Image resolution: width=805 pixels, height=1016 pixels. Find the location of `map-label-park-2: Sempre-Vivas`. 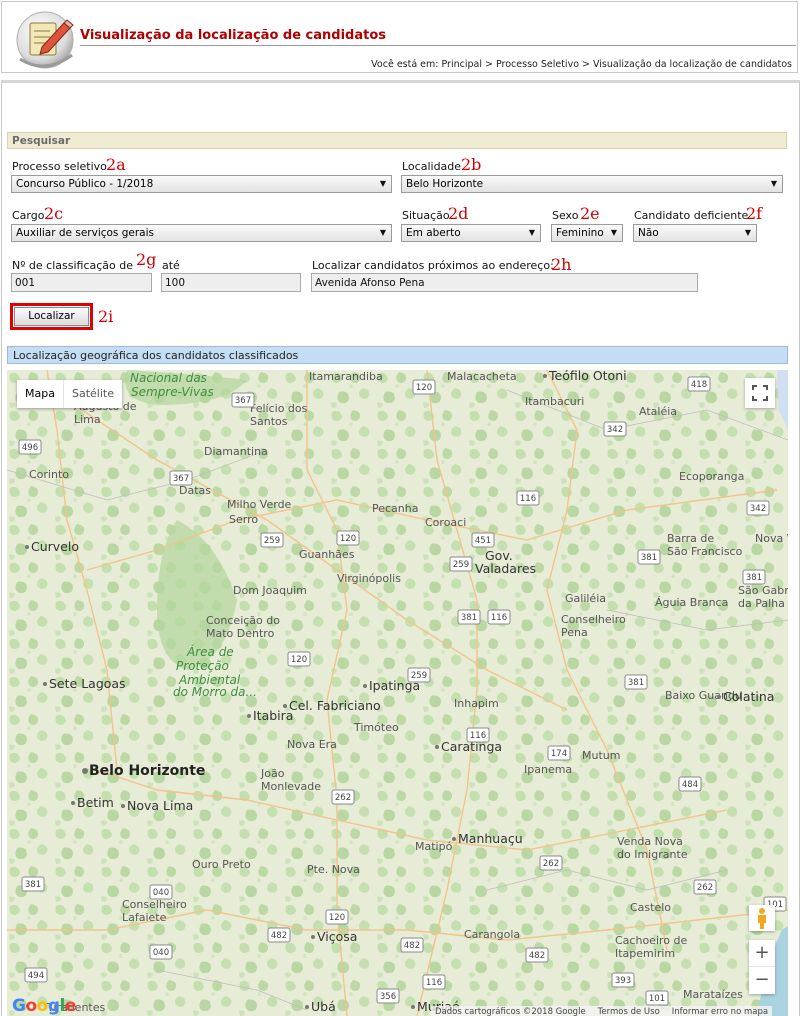

map-label-park-2: Sempre-Vivas is located at coordinates (172, 392).